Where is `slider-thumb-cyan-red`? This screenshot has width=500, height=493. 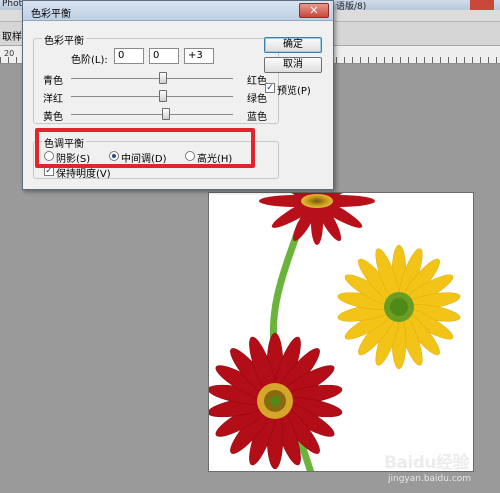
slider-thumb-cyan-red is located at coordinates (163, 78).